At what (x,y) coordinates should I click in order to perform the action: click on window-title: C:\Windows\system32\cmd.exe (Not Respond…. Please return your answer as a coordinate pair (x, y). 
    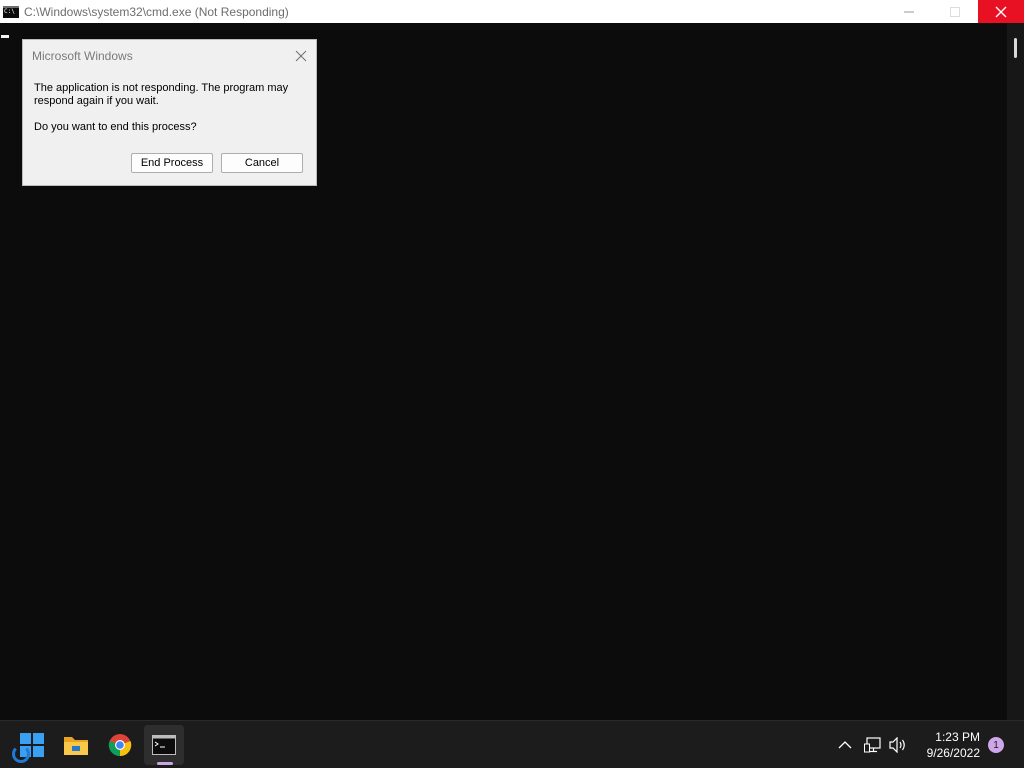
    Looking at the image, I should click on (156, 11).